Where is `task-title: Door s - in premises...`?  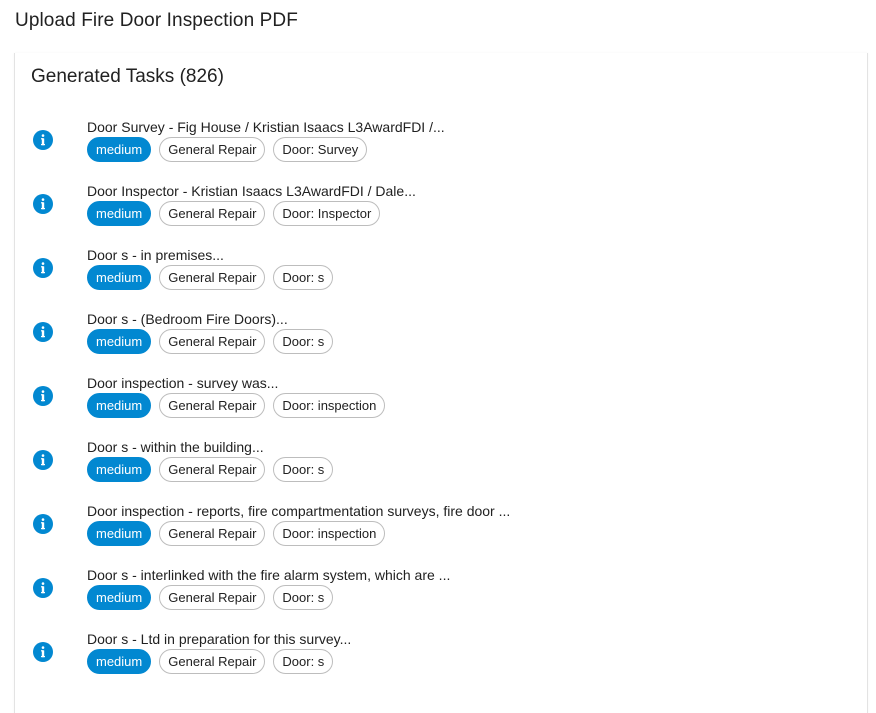
task-title: Door s - in premises... is located at coordinates (155, 255).